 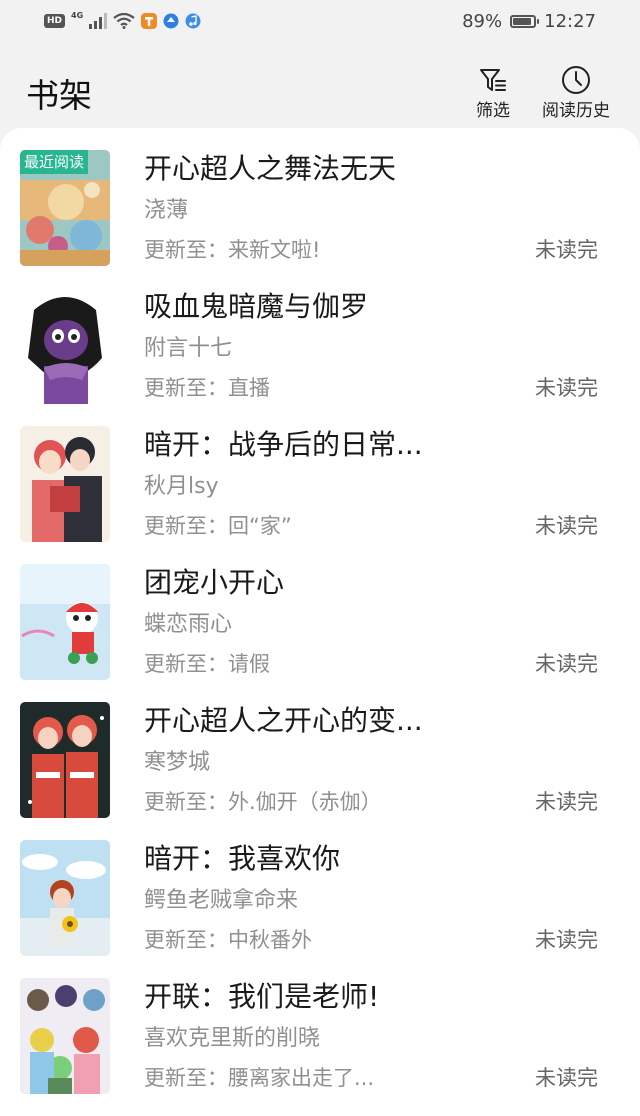 What do you see at coordinates (59, 95) in the screenshot?
I see `page-title: 书架` at bounding box center [59, 95].